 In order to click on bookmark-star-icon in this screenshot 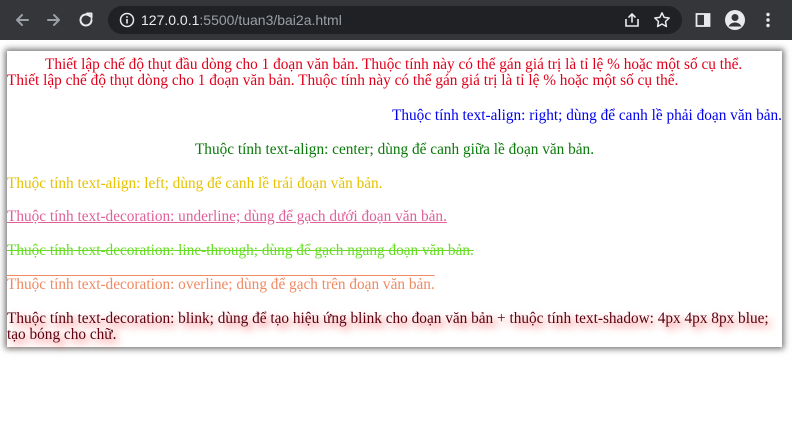, I will do `click(662, 20)`.